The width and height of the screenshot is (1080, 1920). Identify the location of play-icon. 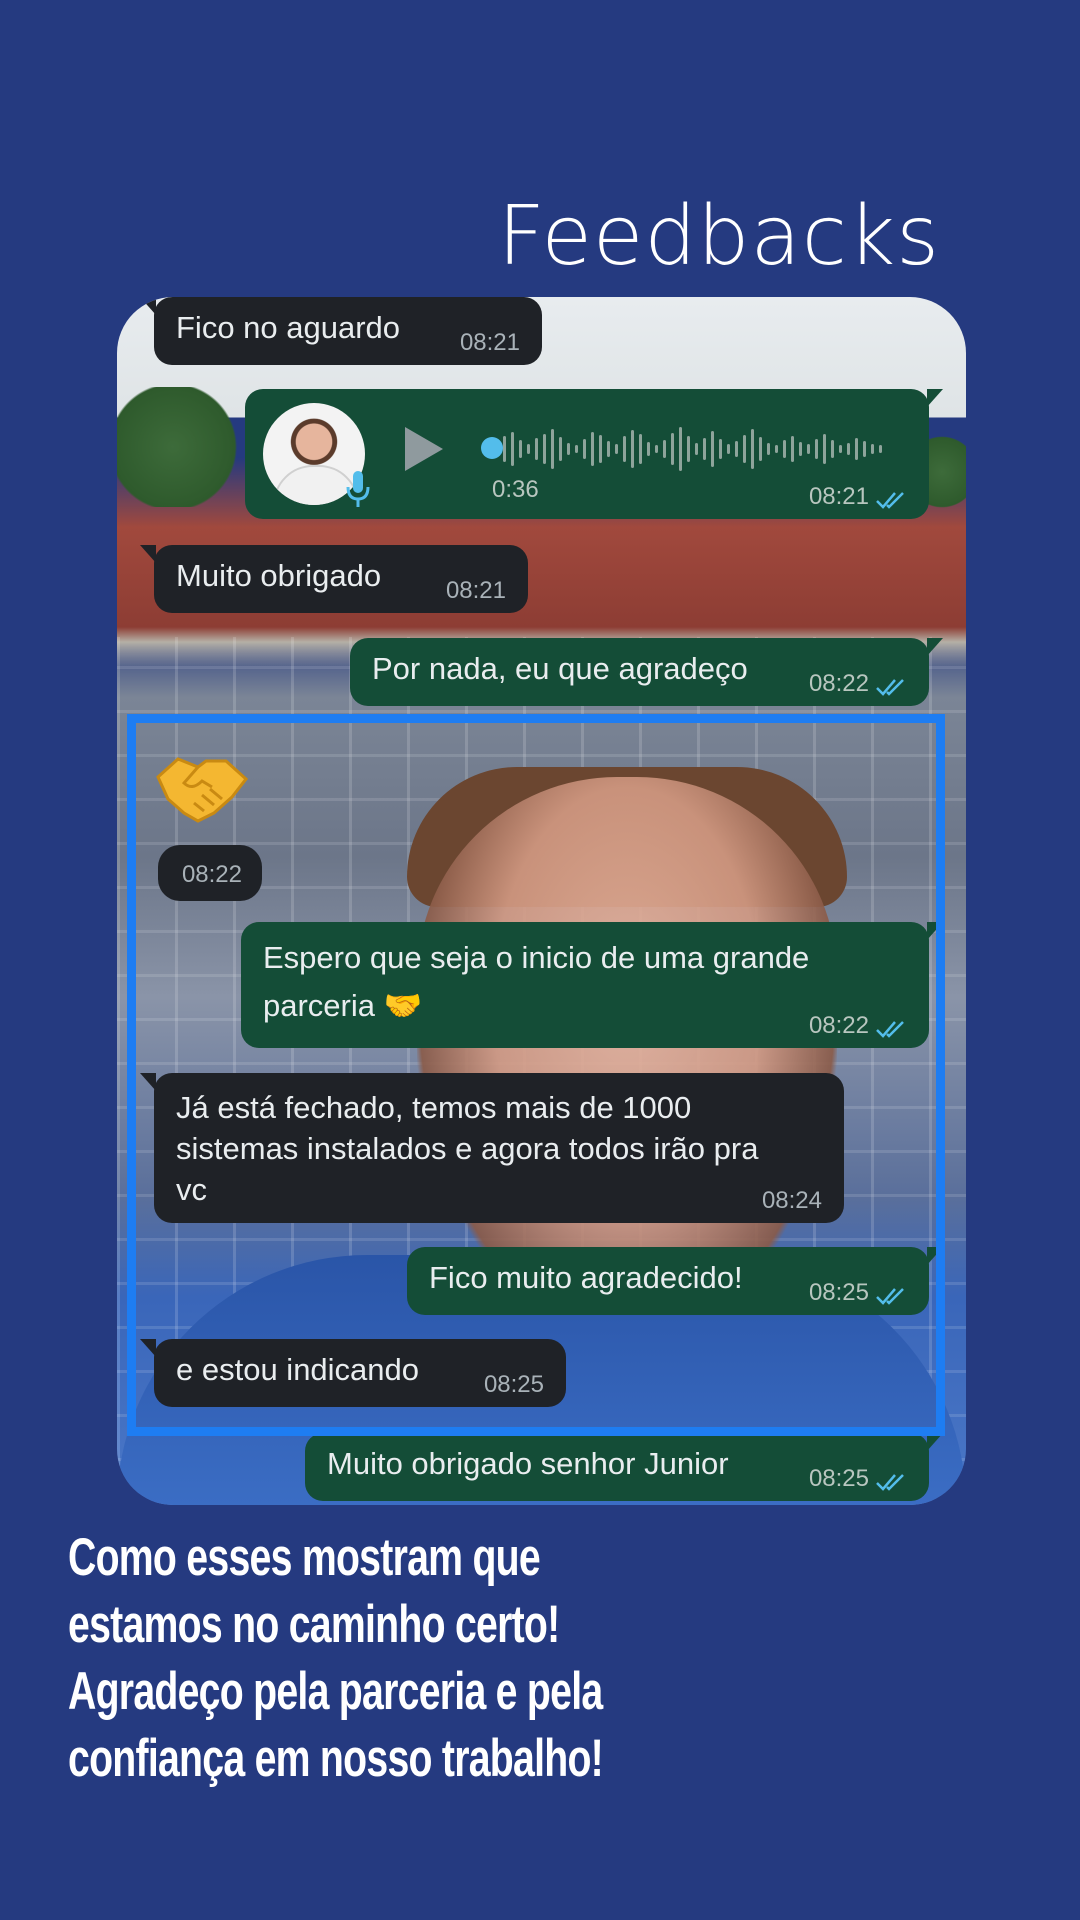
(424, 449).